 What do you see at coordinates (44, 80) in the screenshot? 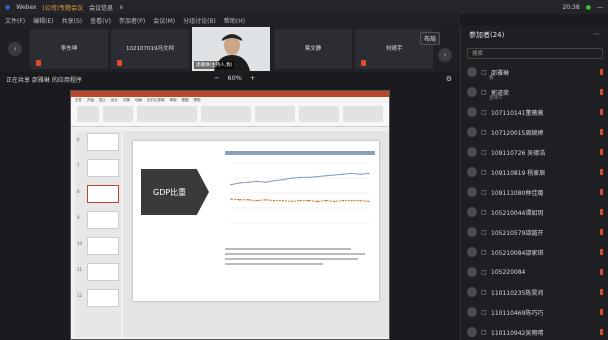
I see `share-label: 正在共享 邵雅琳 的应用程序` at bounding box center [44, 80].